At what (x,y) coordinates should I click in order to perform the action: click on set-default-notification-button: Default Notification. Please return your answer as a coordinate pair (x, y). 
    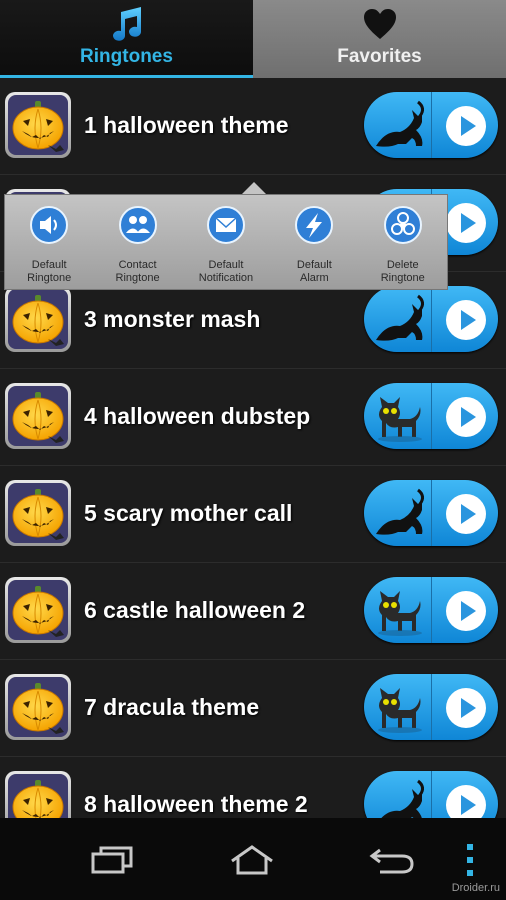
    Looking at the image, I should click on (226, 240).